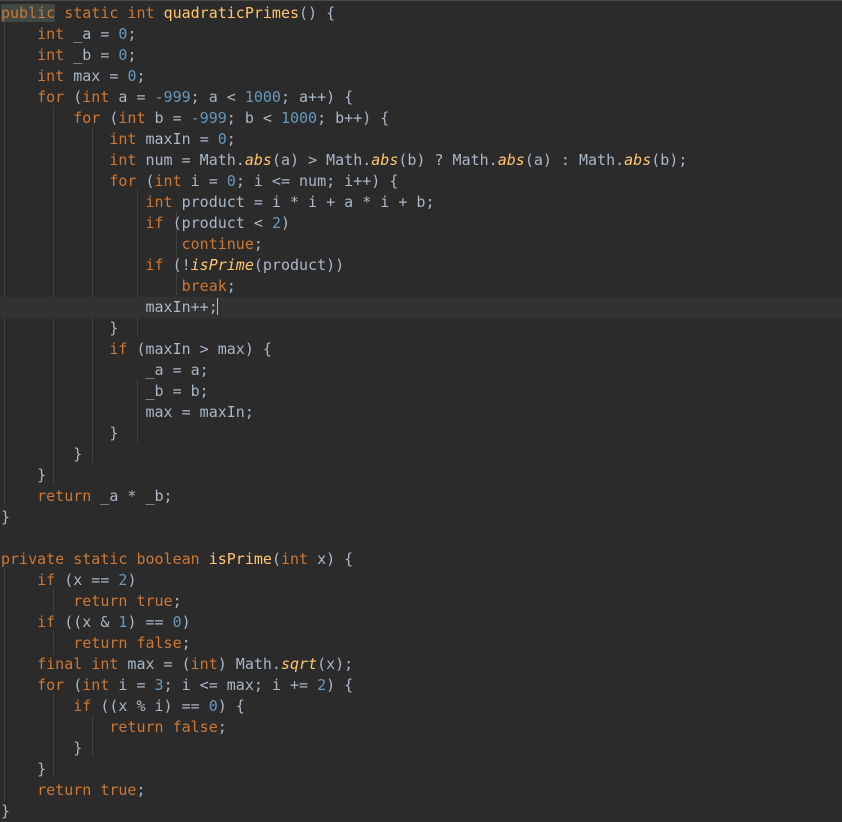 Image resolution: width=842 pixels, height=822 pixels. I want to click on code-line: if ((x % i) == 0) {, so click(421, 706).